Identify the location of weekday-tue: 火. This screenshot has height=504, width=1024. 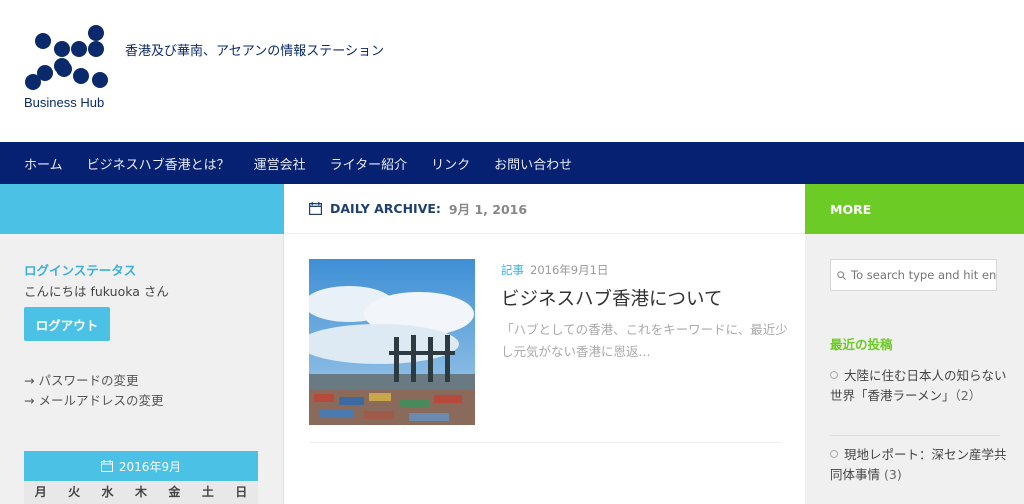
(74, 492).